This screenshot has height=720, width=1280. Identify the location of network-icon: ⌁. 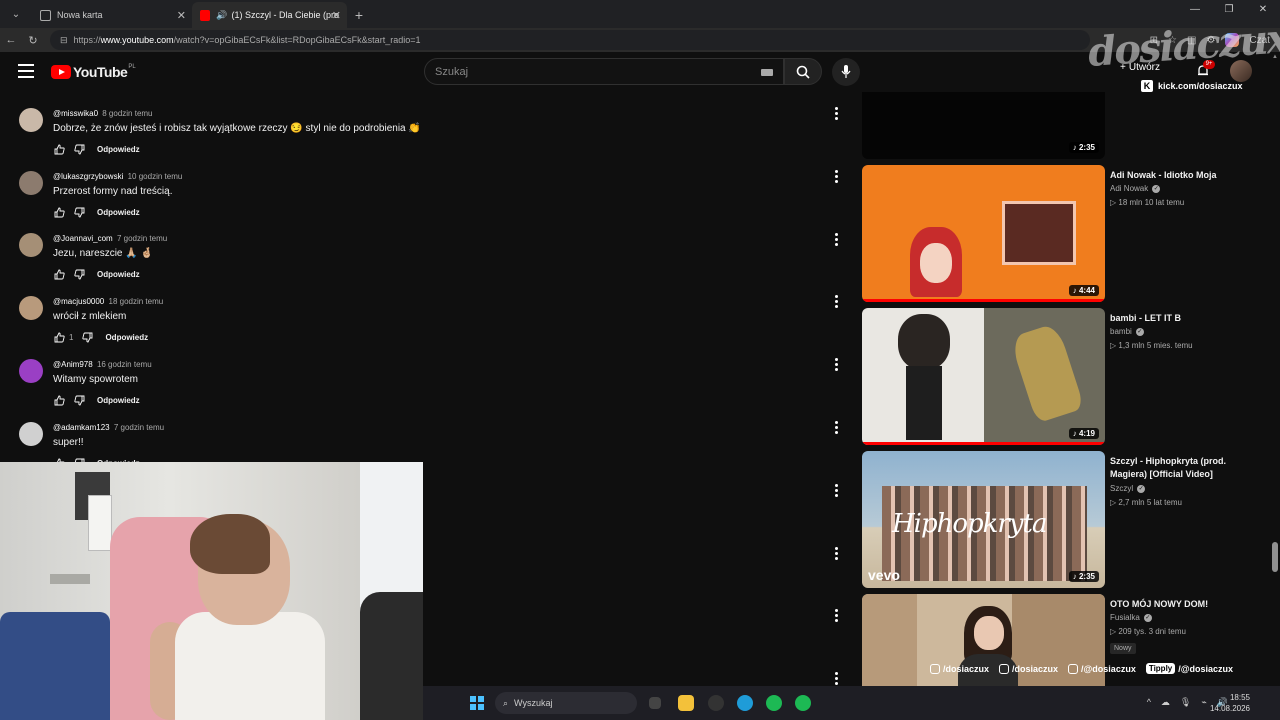
(1203, 702).